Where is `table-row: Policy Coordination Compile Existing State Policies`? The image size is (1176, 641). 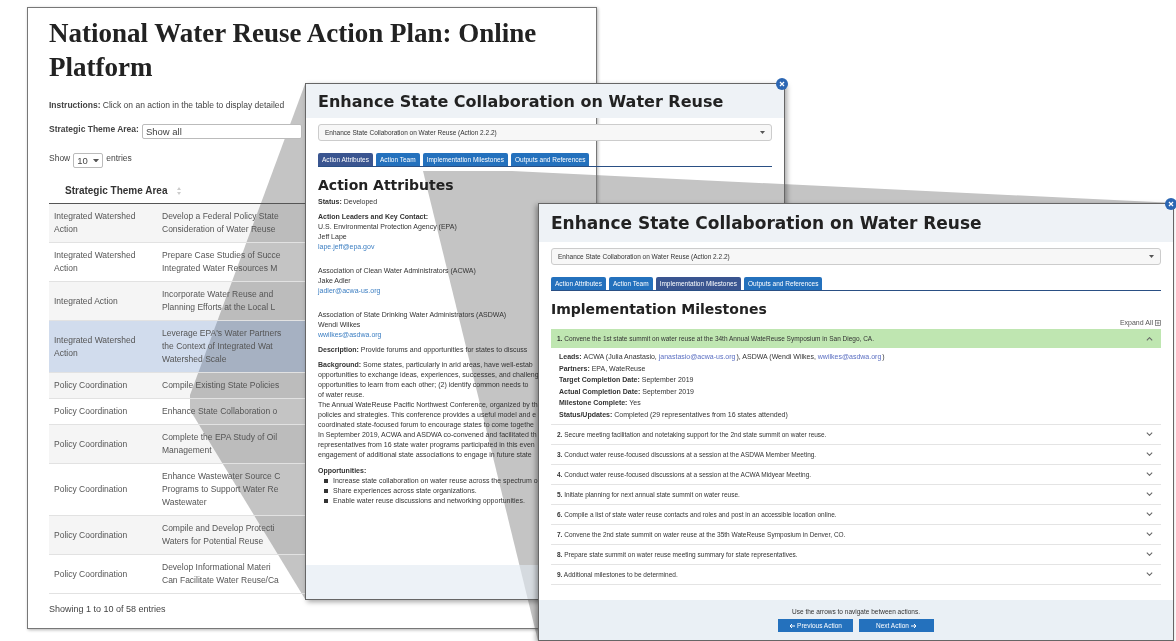
table-row: Policy Coordination Compile Existing State Policies is located at coordinates (177, 386).